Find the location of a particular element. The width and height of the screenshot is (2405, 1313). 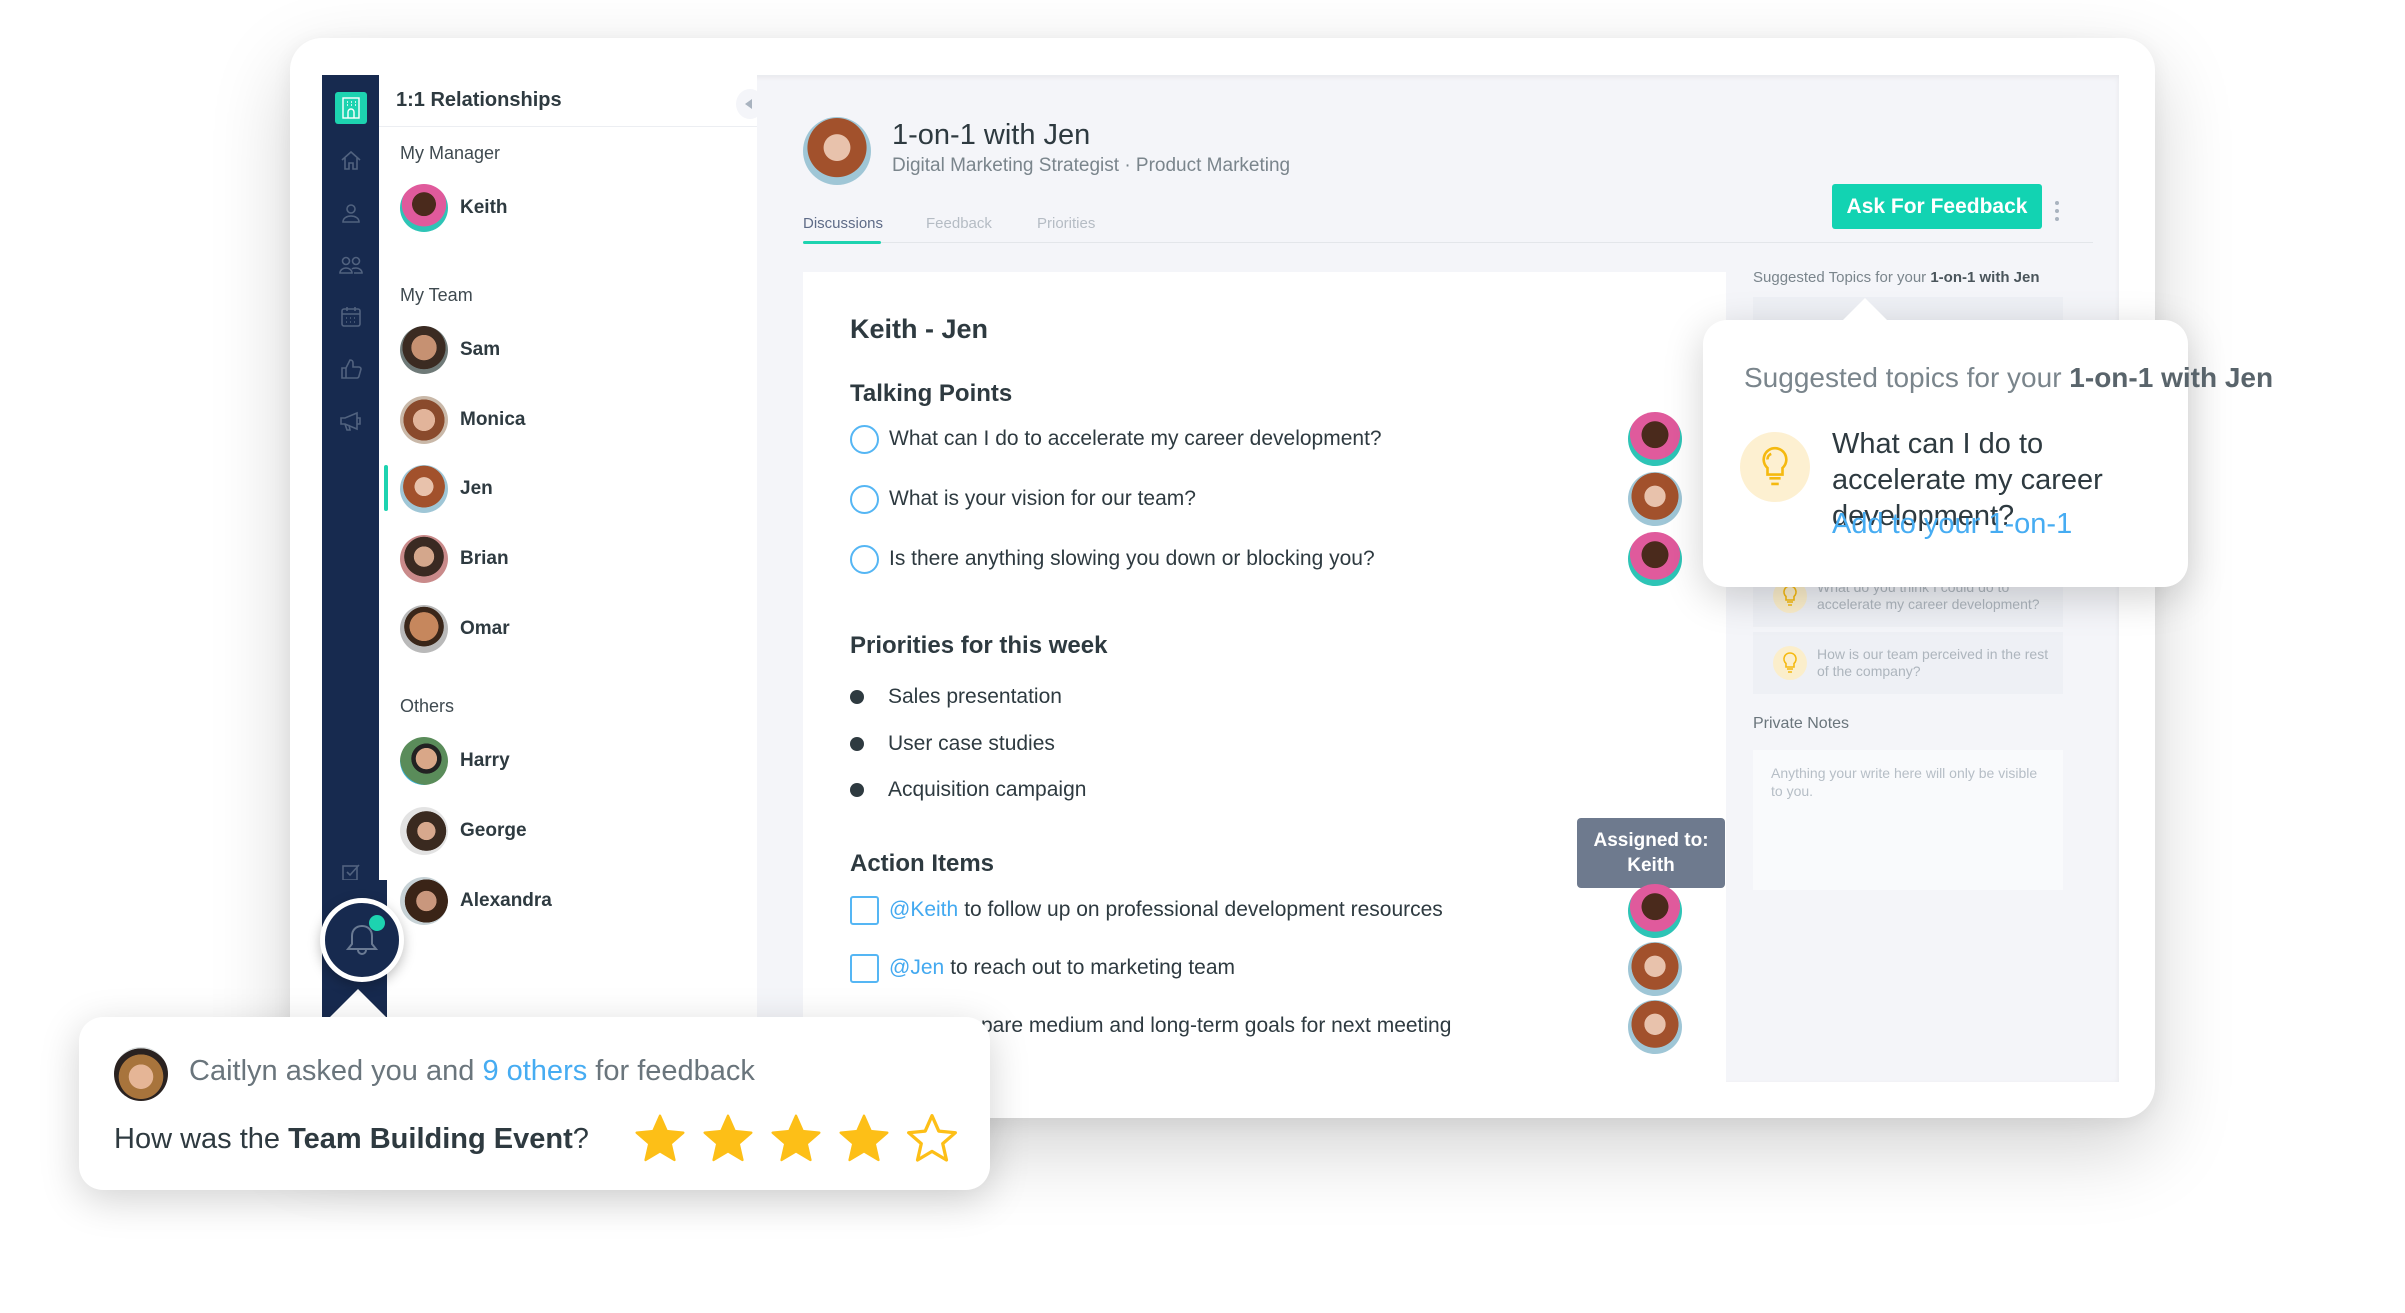

bullet-icon is located at coordinates (857, 744).